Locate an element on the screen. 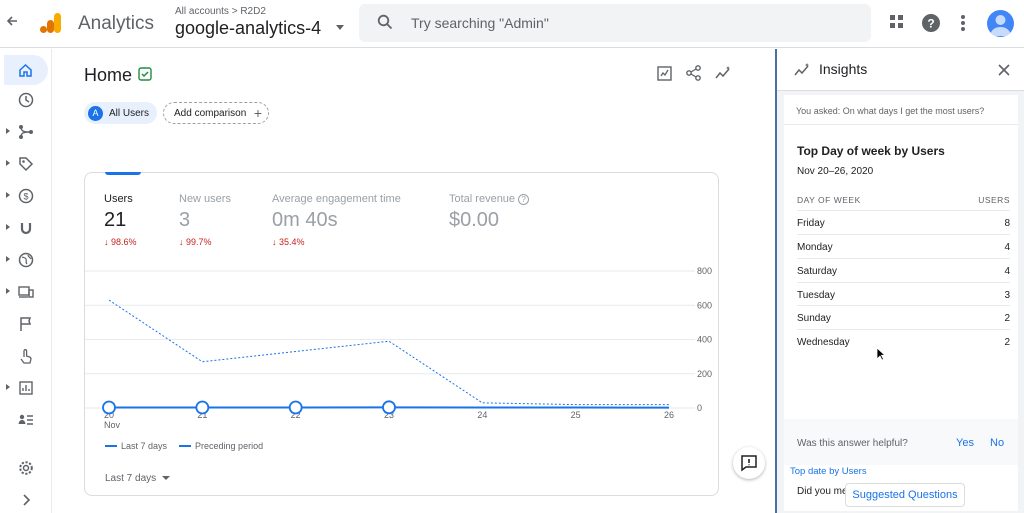 This screenshot has width=1024, height=513. add-comparison-label: Add comparison is located at coordinates (210, 113).